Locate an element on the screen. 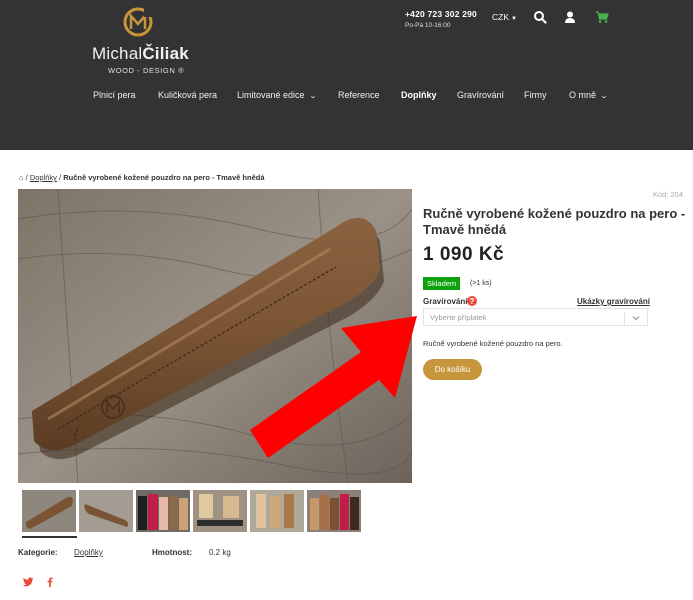 The width and height of the screenshot is (693, 600). nav-item-plnici-pera: Plnicí pera is located at coordinates (114, 95).